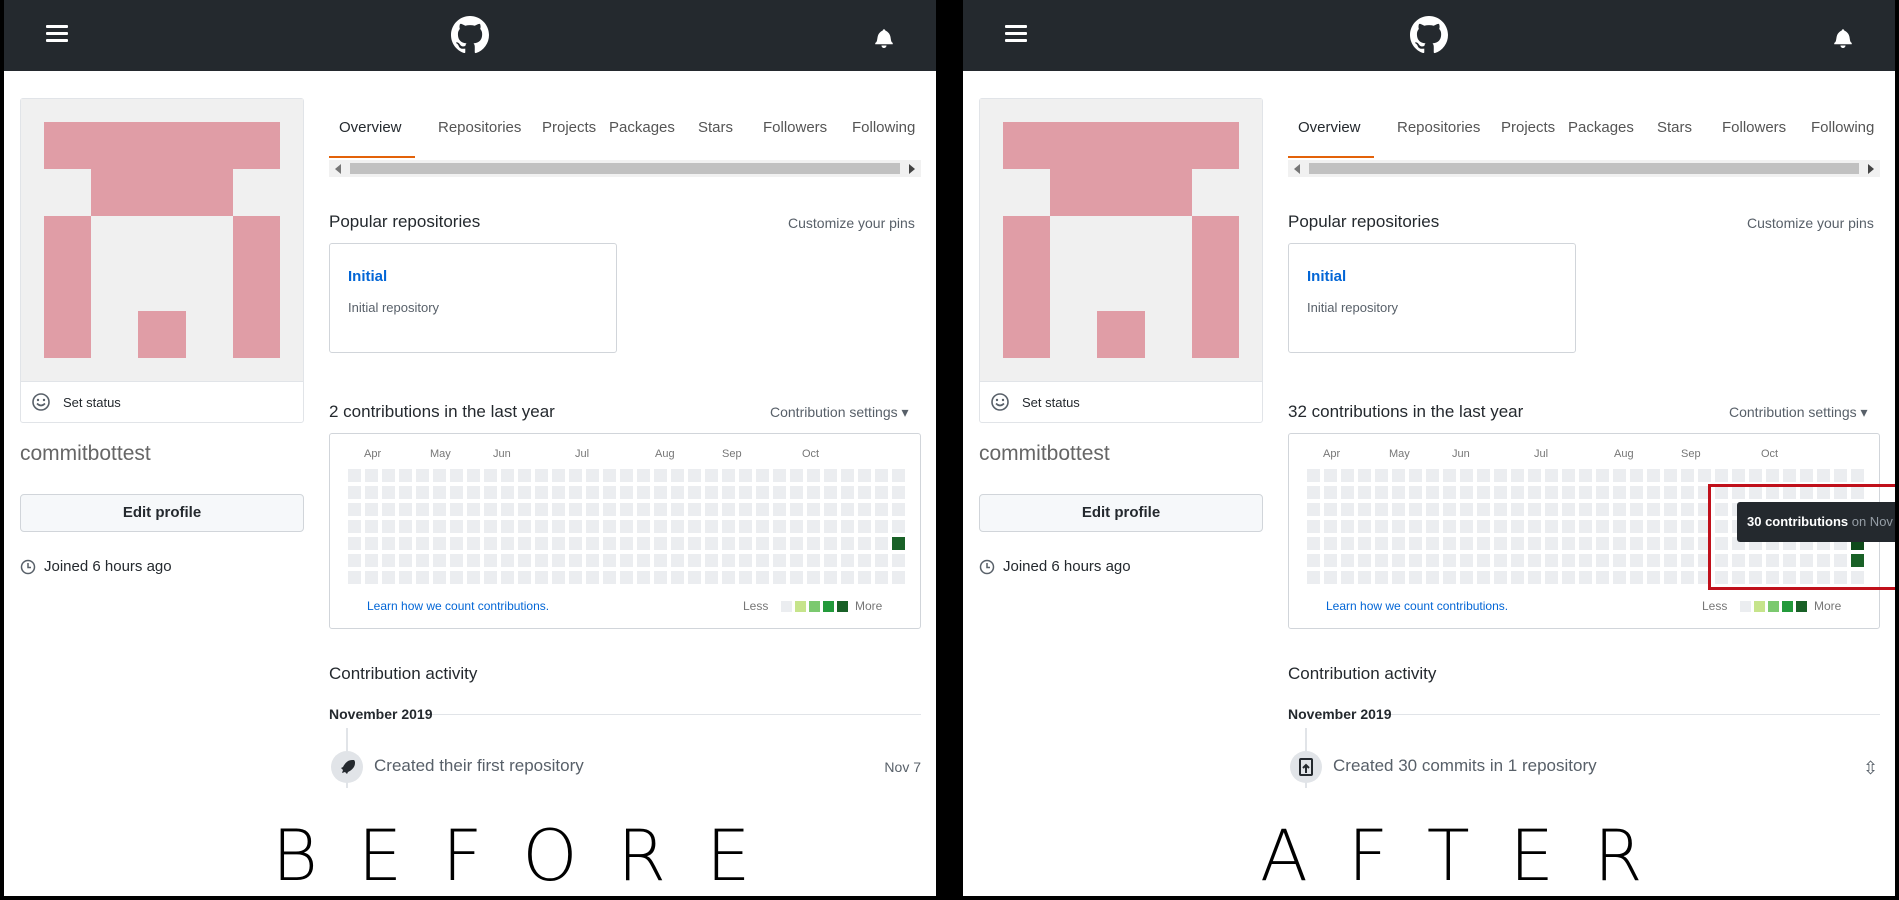 The width and height of the screenshot is (1899, 900). Describe the element at coordinates (1121, 402) in the screenshot. I see `set-status-button: Set status` at that location.